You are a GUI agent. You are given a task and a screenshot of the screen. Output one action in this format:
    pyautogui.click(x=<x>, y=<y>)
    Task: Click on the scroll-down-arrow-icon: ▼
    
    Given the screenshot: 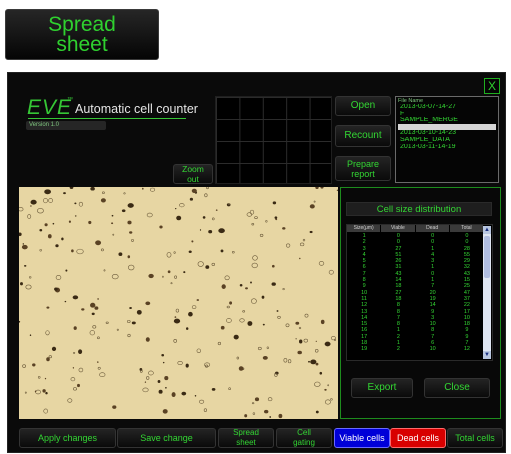 What is the action you would take?
    pyautogui.click(x=487, y=355)
    